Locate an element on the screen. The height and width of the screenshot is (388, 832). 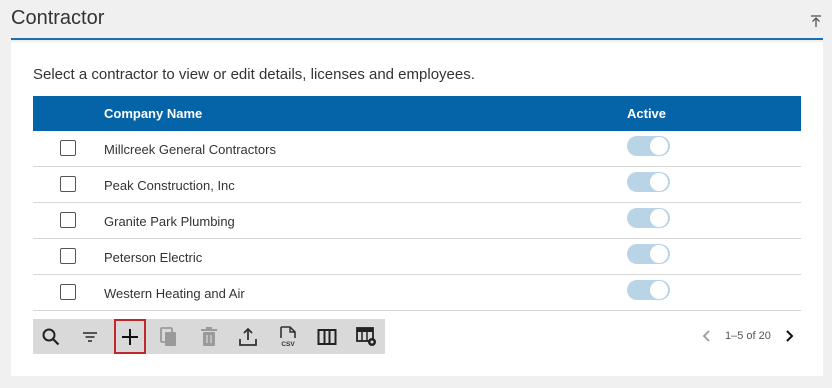
column-header-company-name: Company Name is located at coordinates (153, 113).